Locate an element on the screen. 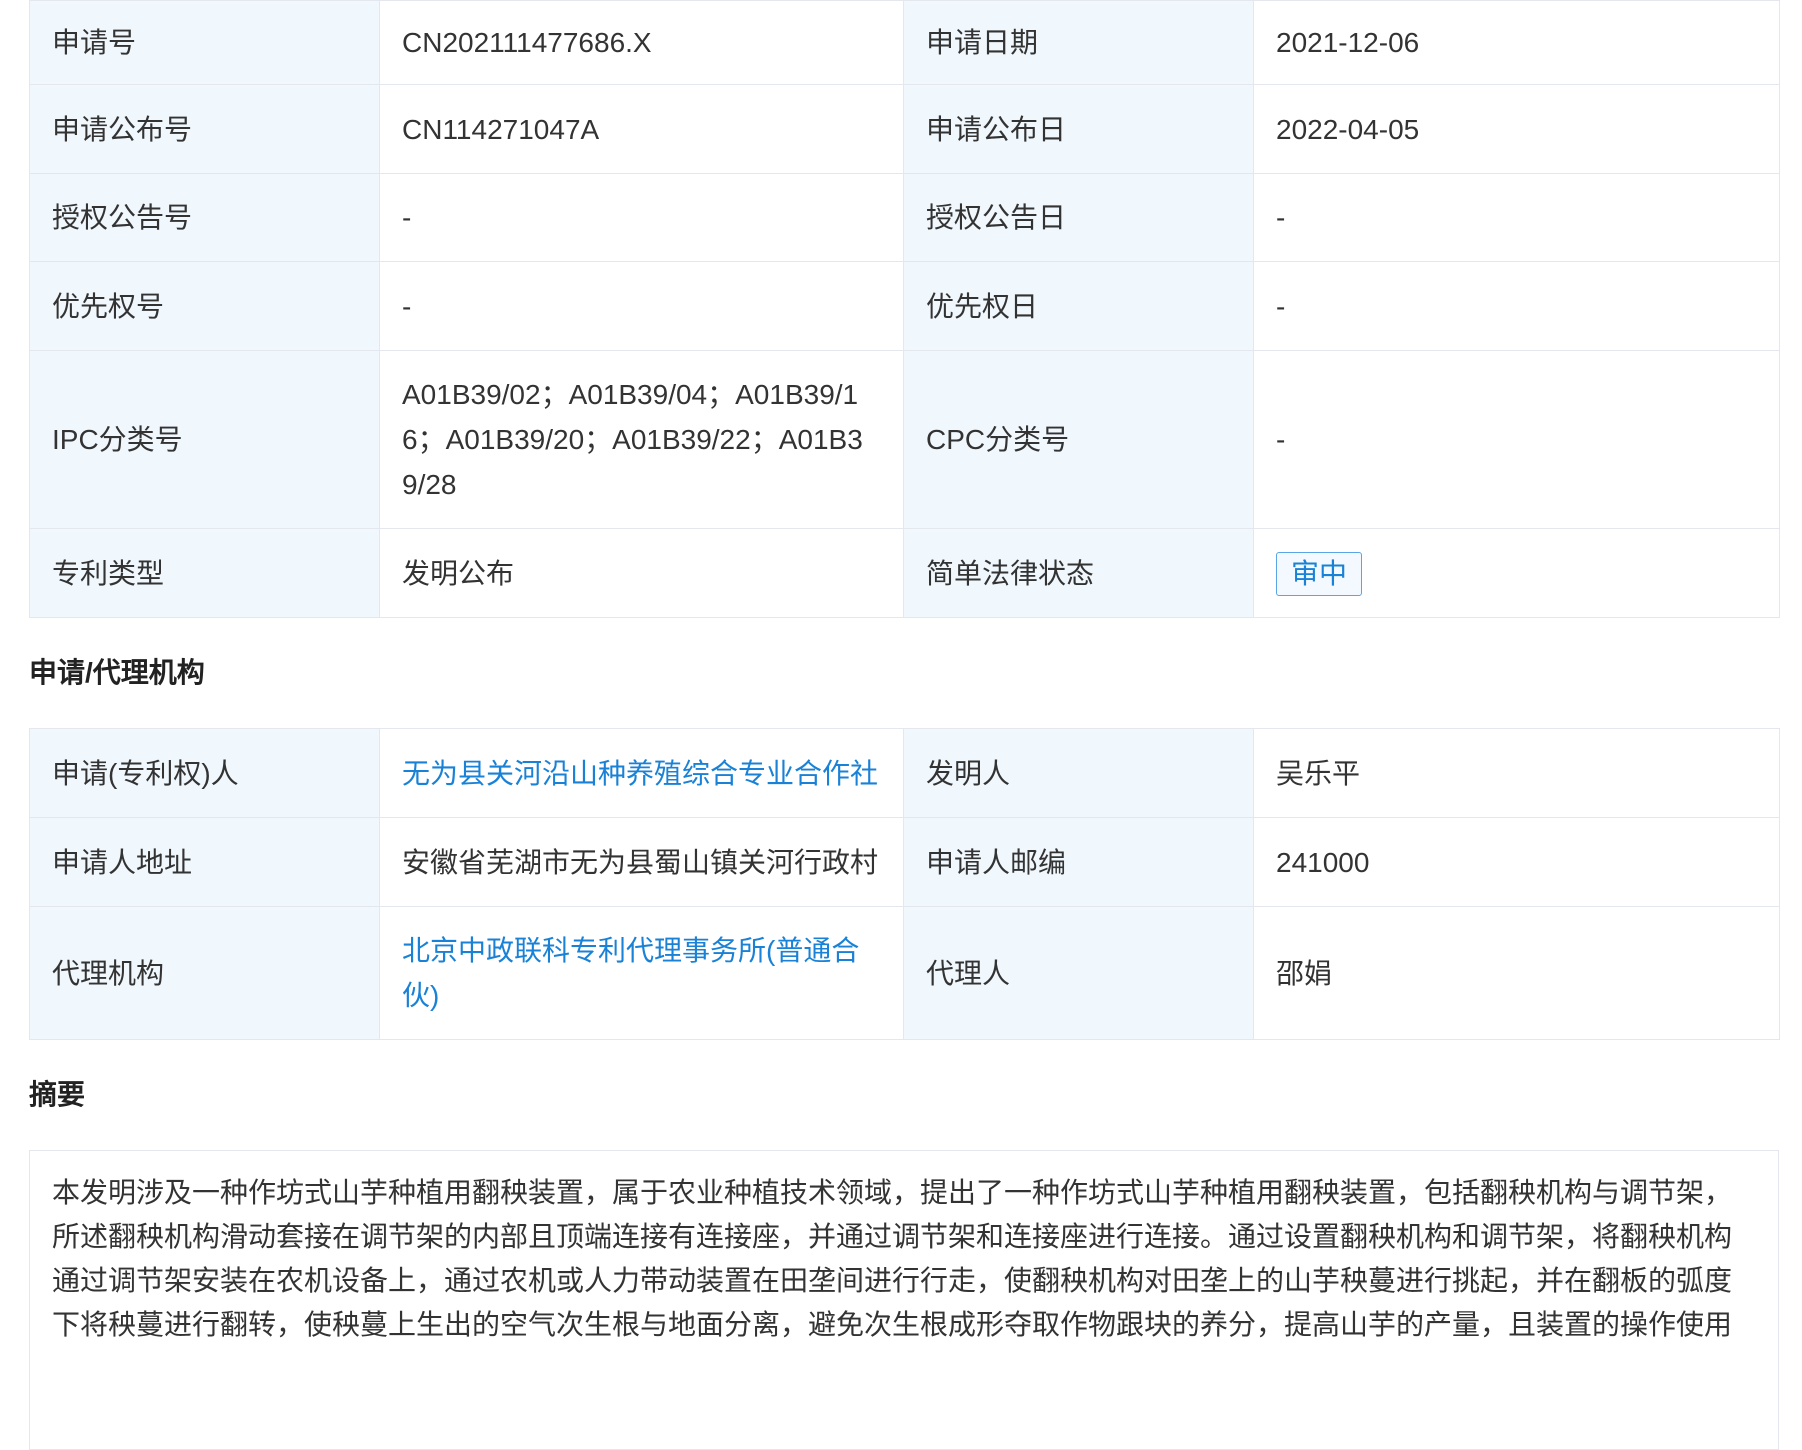  table-row: 代理机构 北京中政联科专利代理事务所(普通合伙) 代理人 邵娟 is located at coordinates (904, 973).